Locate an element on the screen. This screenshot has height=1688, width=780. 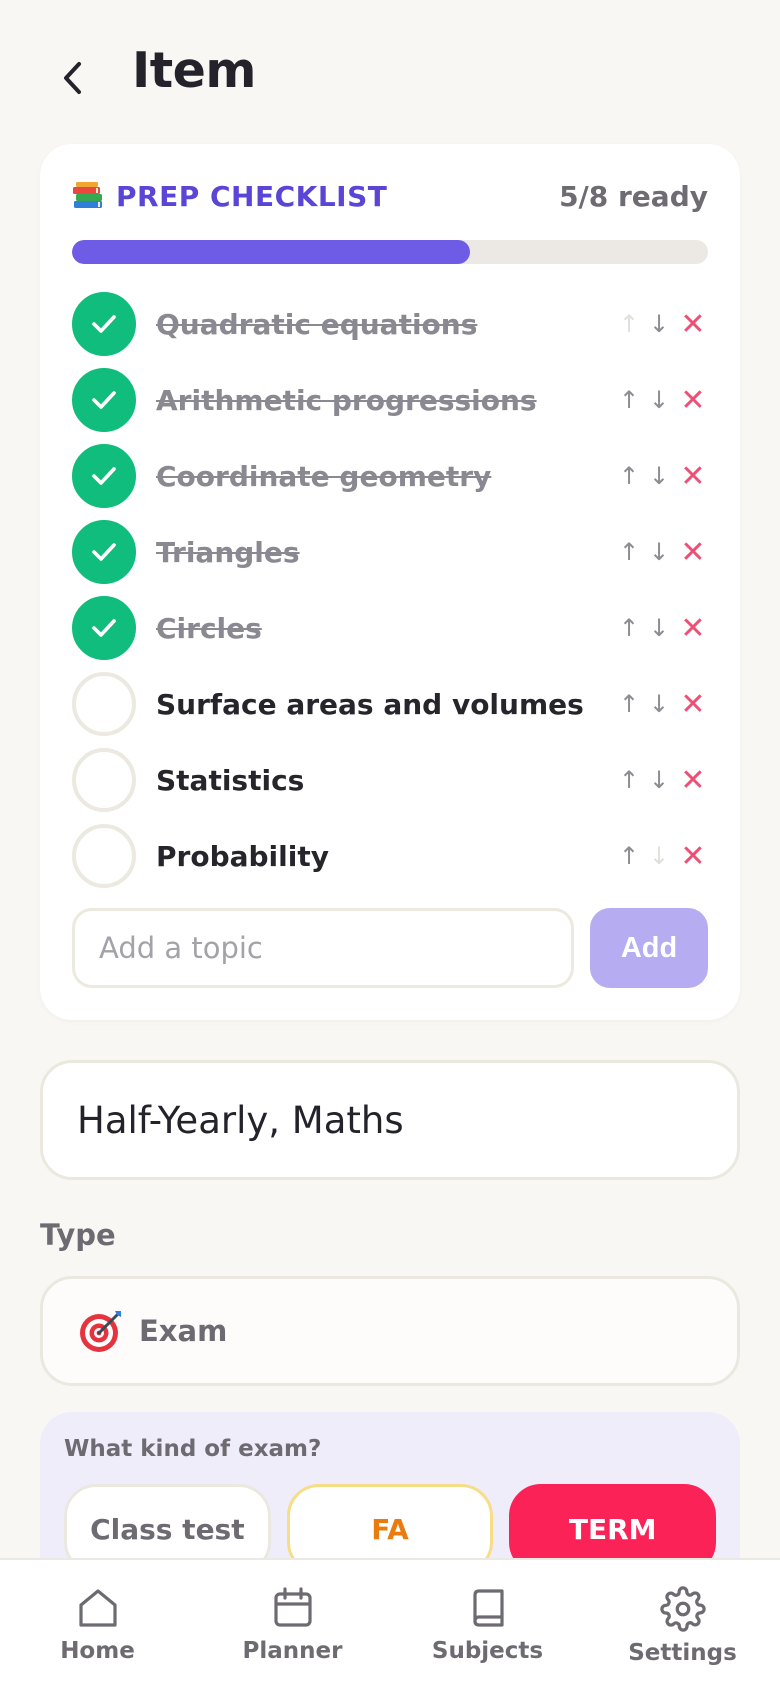
exam-kind-label: What kind of exam? is located at coordinates (193, 1449).